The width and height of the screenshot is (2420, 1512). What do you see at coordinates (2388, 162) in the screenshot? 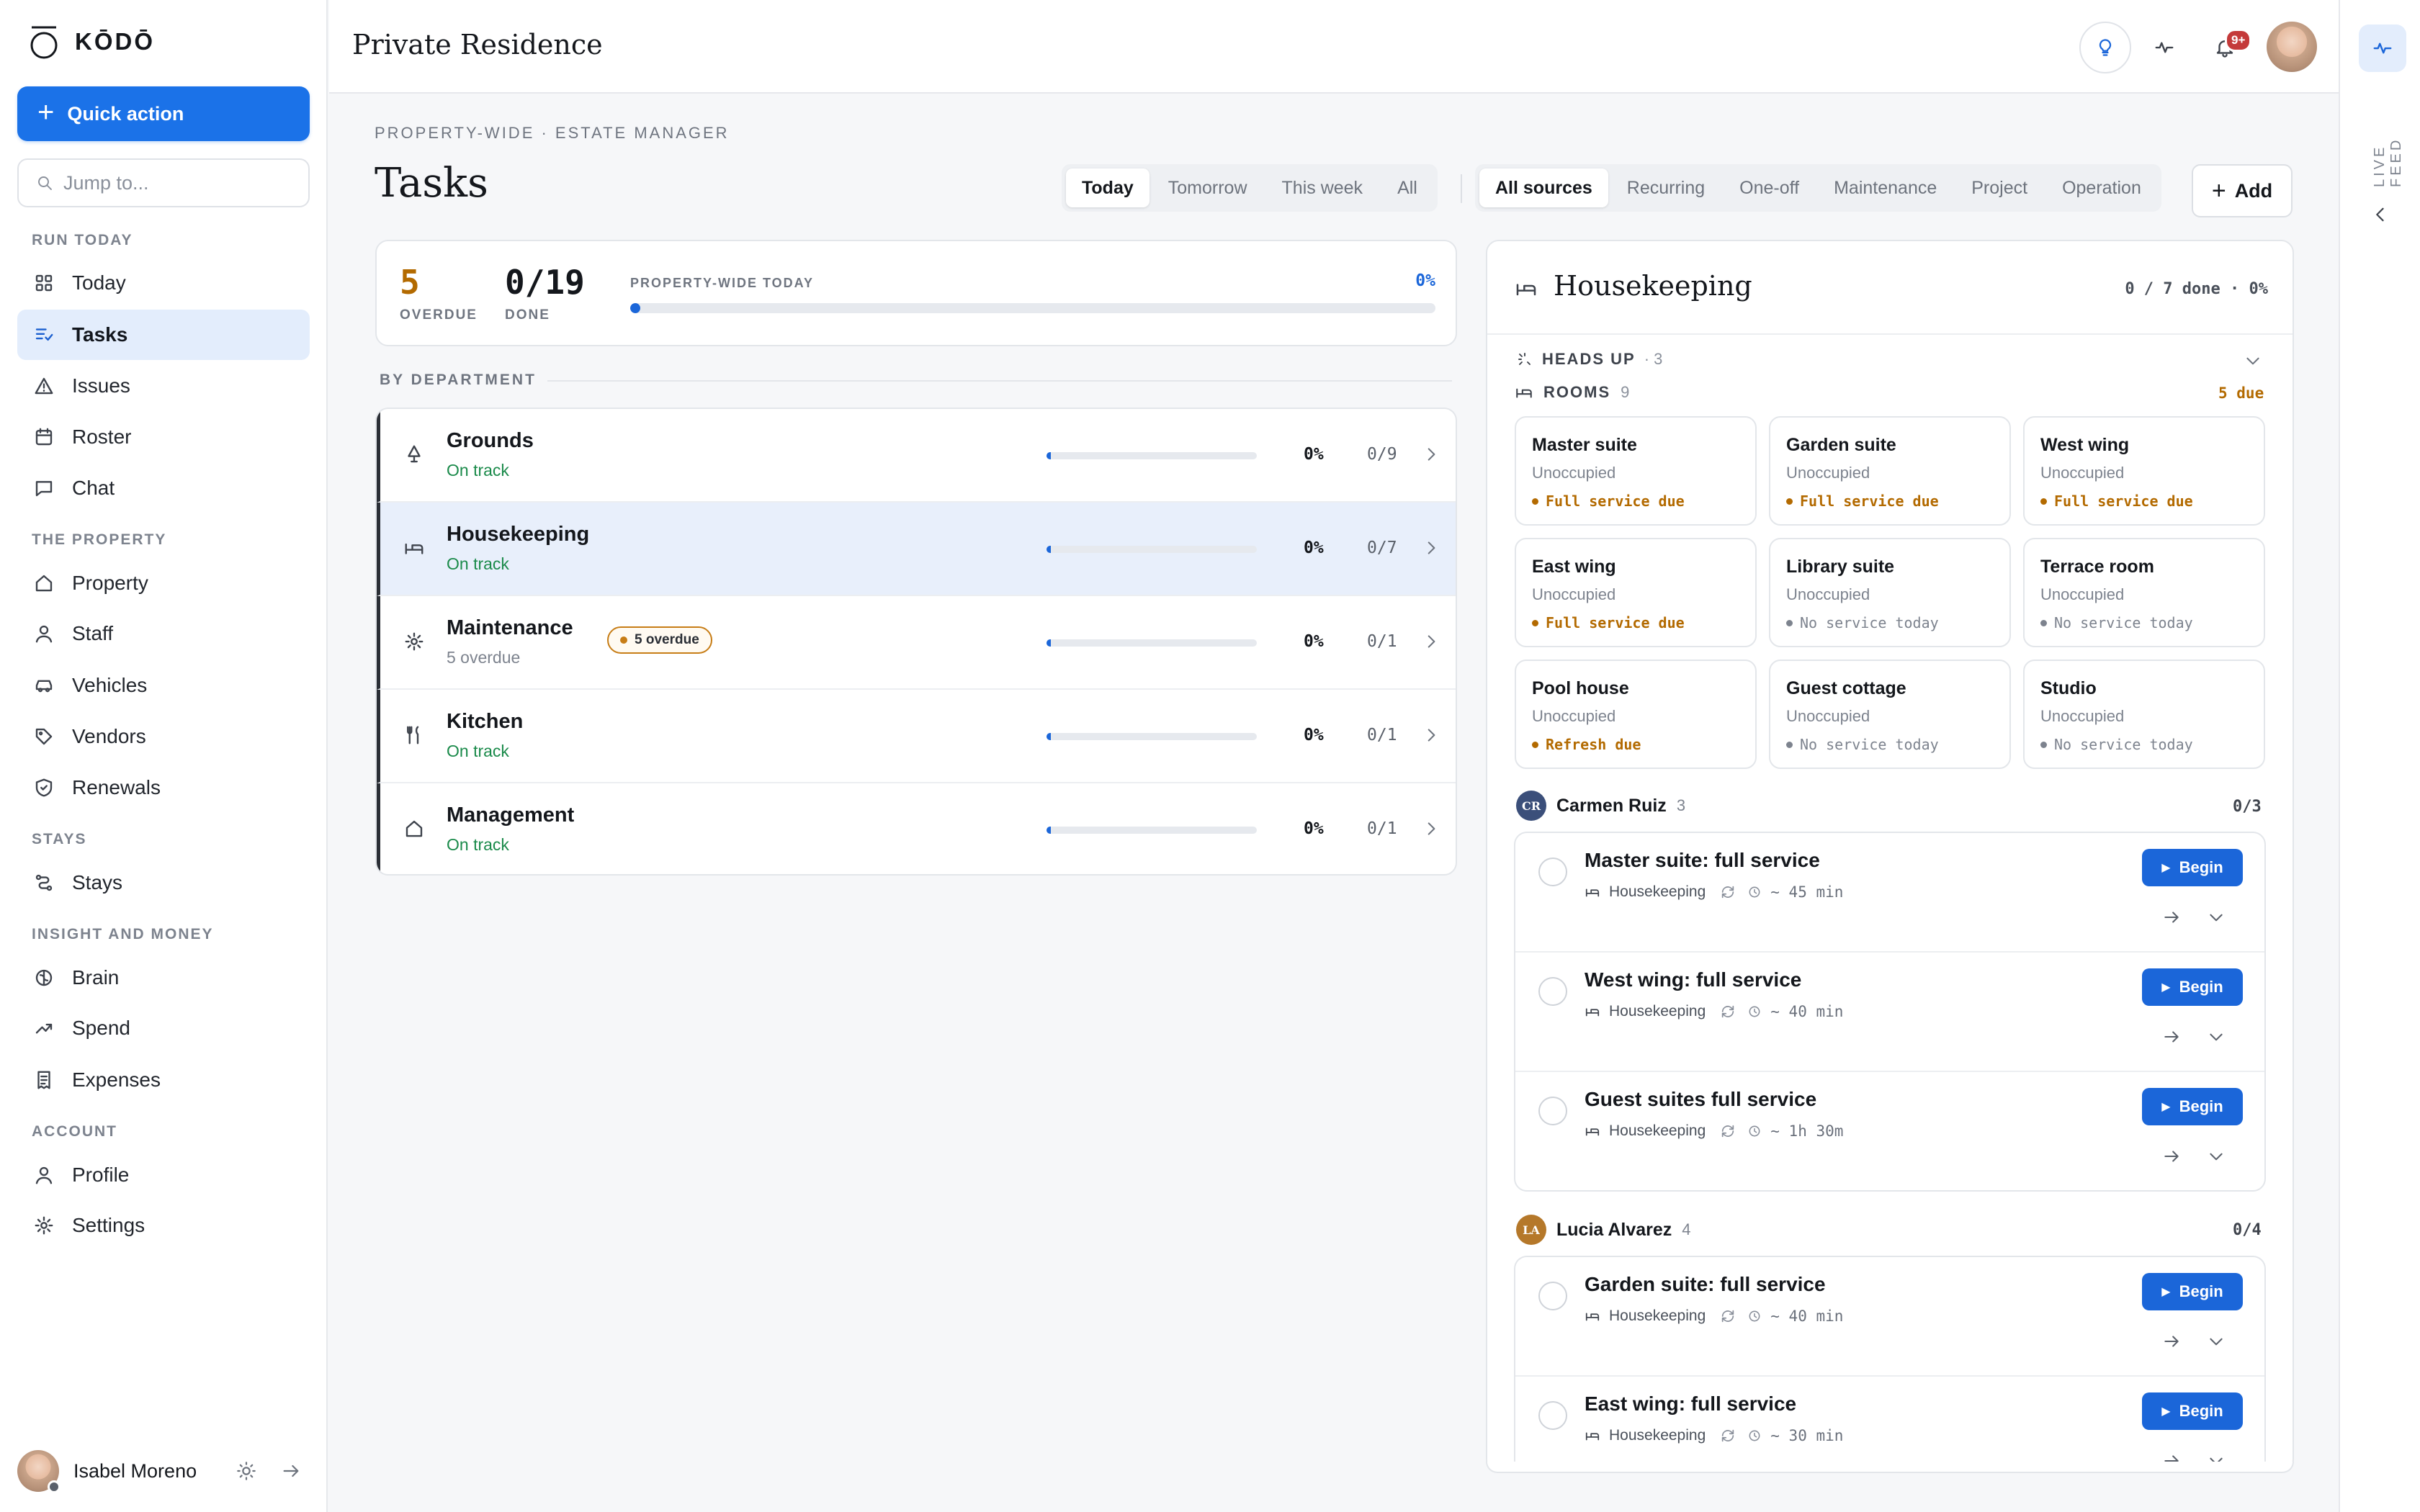
I see `live-feed-label: LIVE FEED` at bounding box center [2388, 162].